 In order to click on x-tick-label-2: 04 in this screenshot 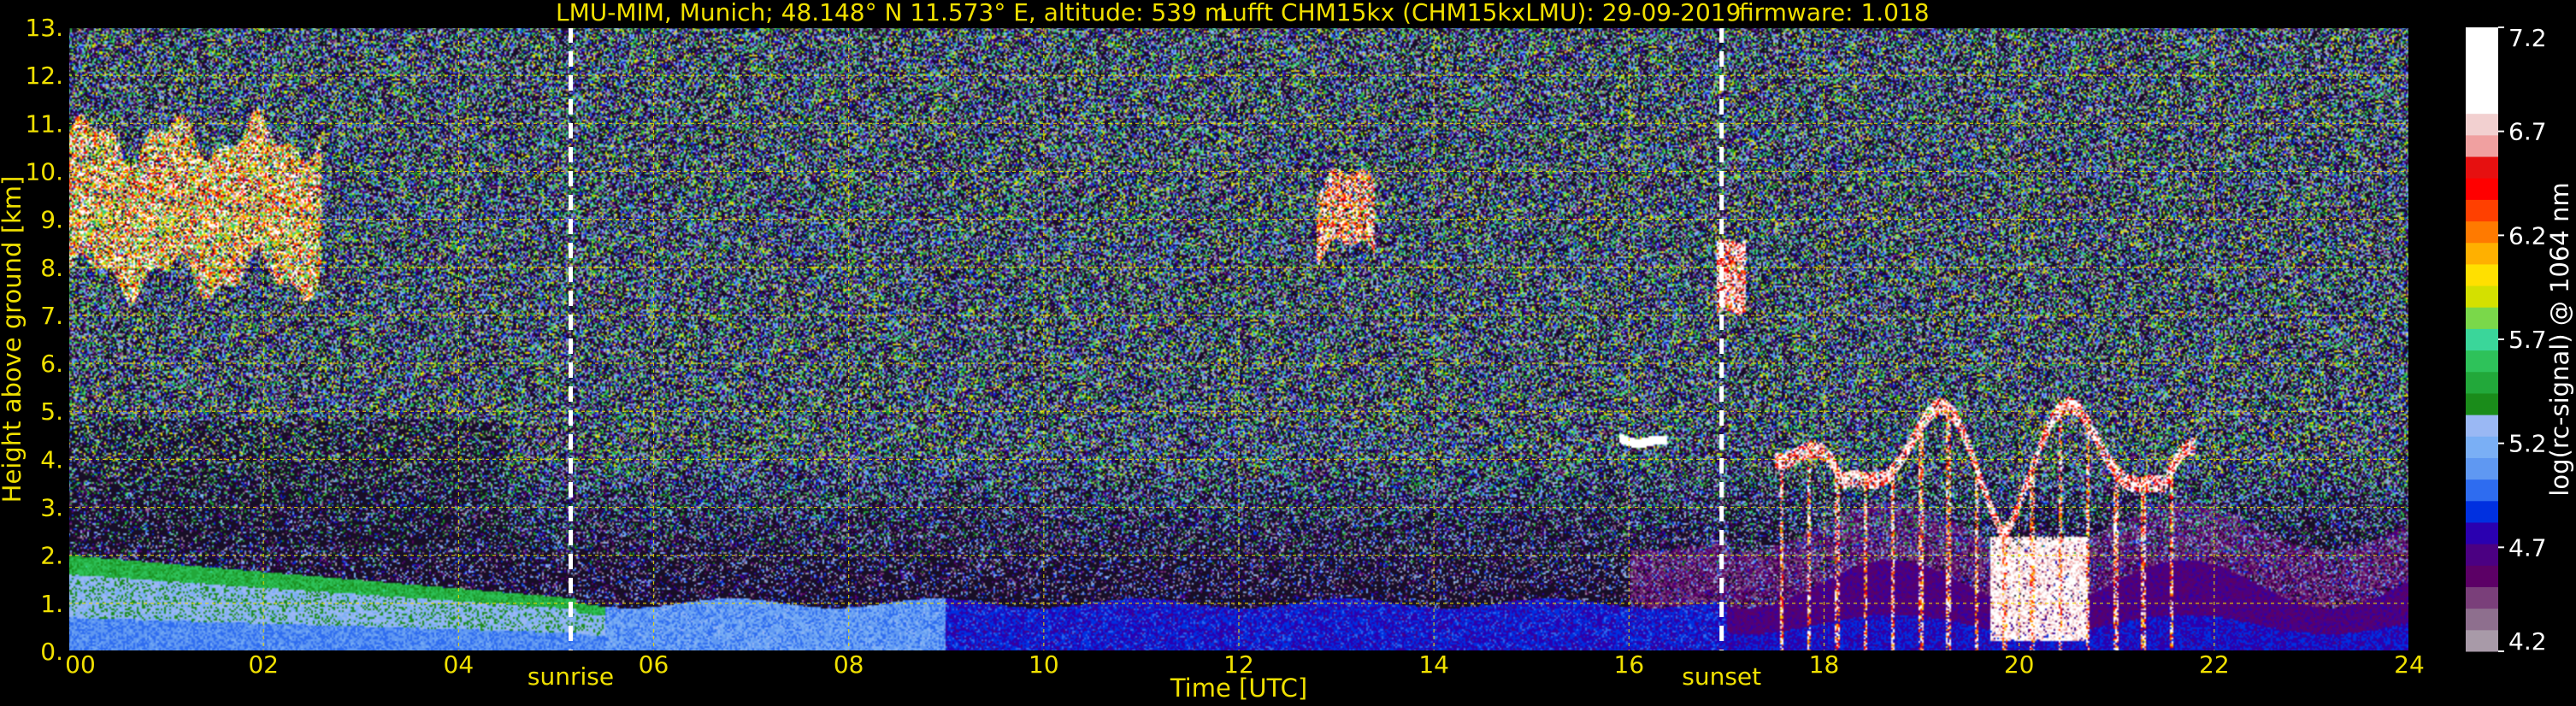, I will do `click(459, 664)`.